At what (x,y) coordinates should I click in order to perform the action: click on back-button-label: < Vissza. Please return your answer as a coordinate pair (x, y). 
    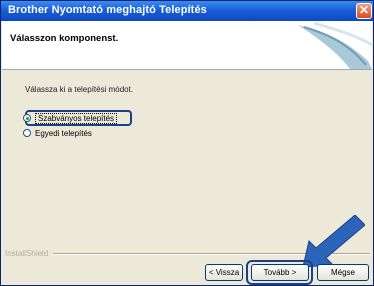
    Looking at the image, I should click on (224, 272).